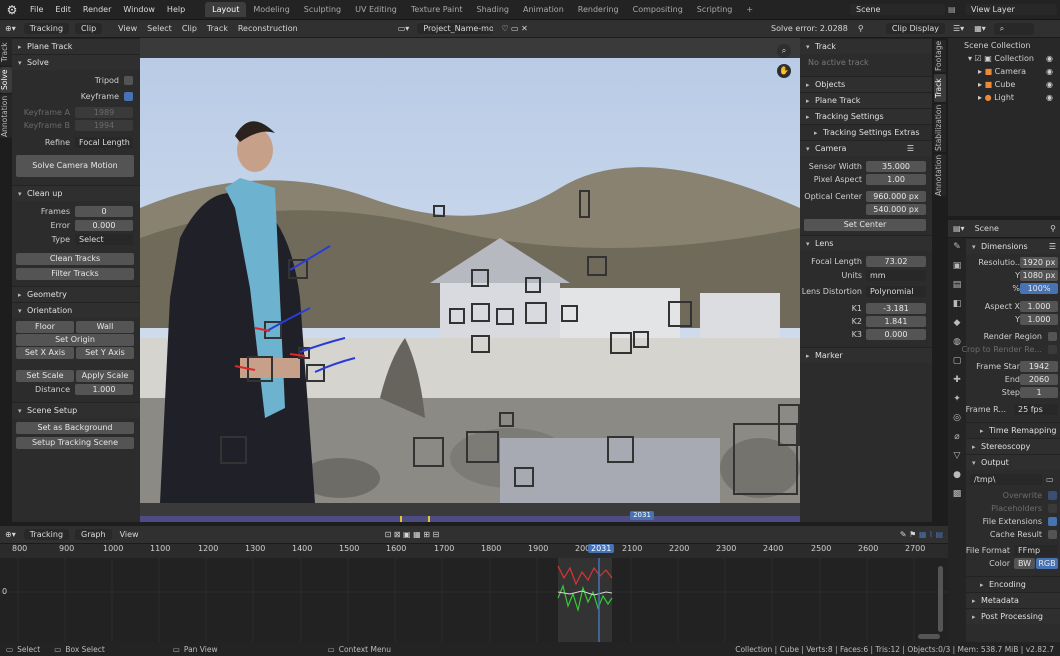 The image size is (1060, 656). What do you see at coordinates (940, 599) in the screenshot?
I see `graph-vertical-scrollbar` at bounding box center [940, 599].